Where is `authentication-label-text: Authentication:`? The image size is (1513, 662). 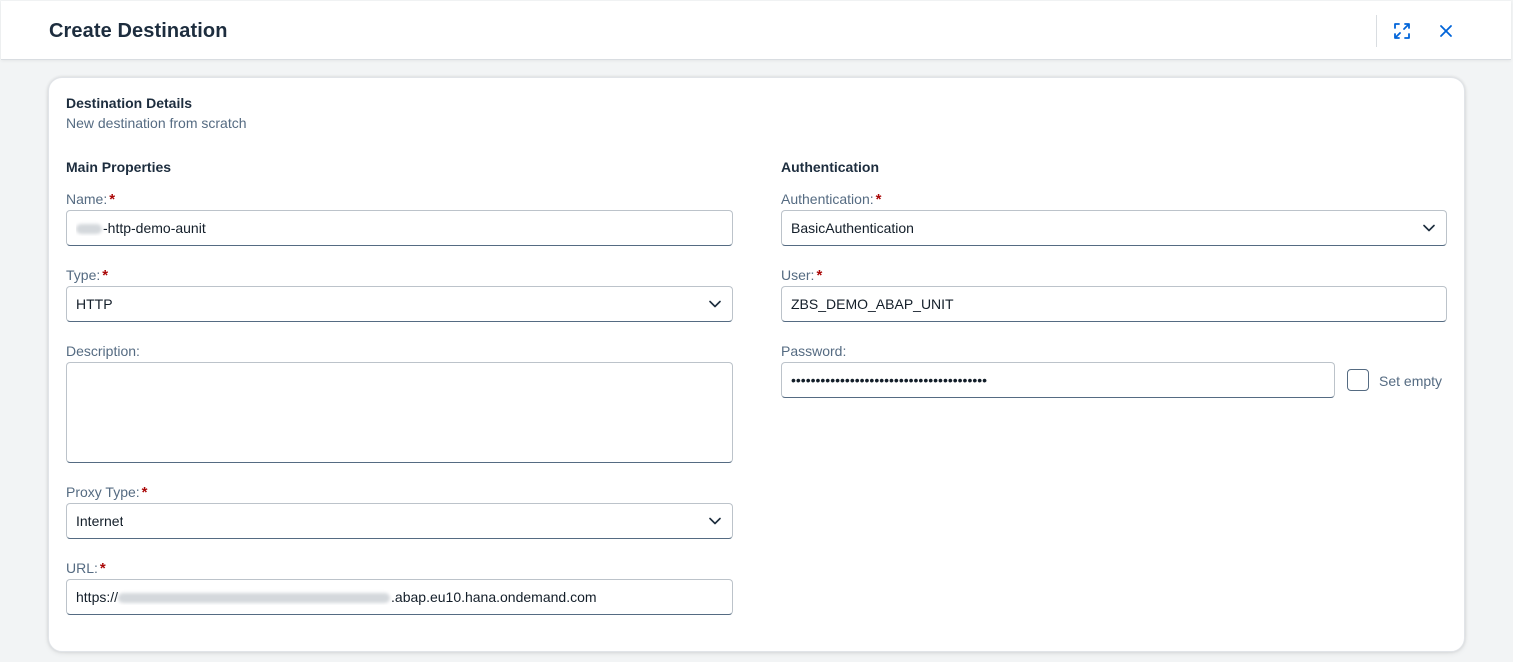
authentication-label-text: Authentication: is located at coordinates (827, 199).